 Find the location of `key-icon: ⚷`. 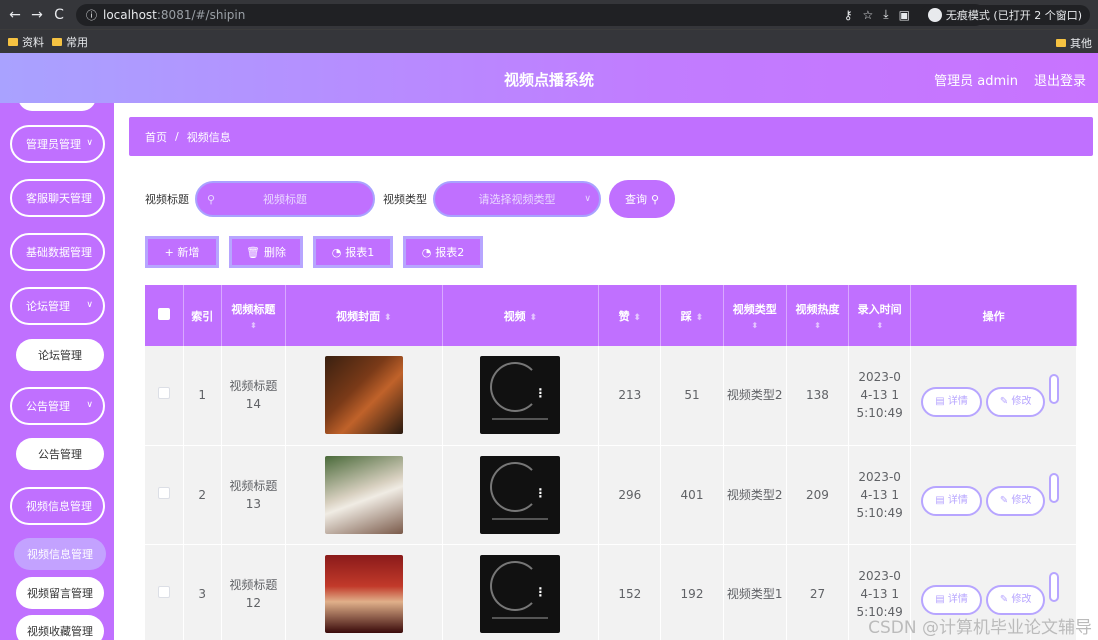

key-icon: ⚷ is located at coordinates (848, 15).